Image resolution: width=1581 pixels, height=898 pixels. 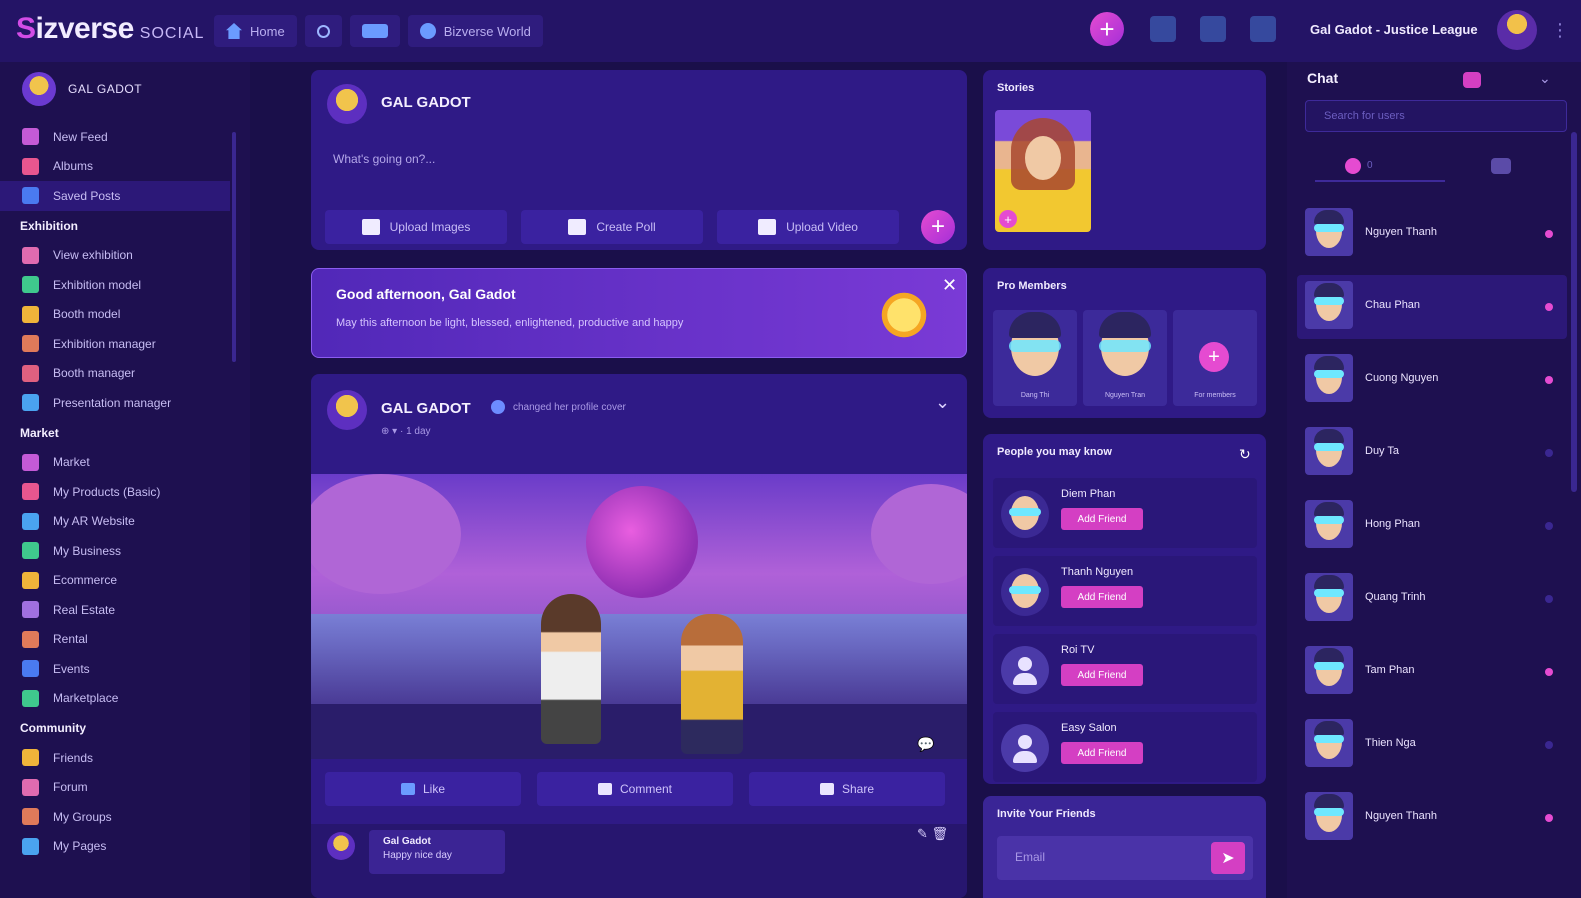 What do you see at coordinates (39, 432) in the screenshot?
I see `sidebar-section-title: Market` at bounding box center [39, 432].